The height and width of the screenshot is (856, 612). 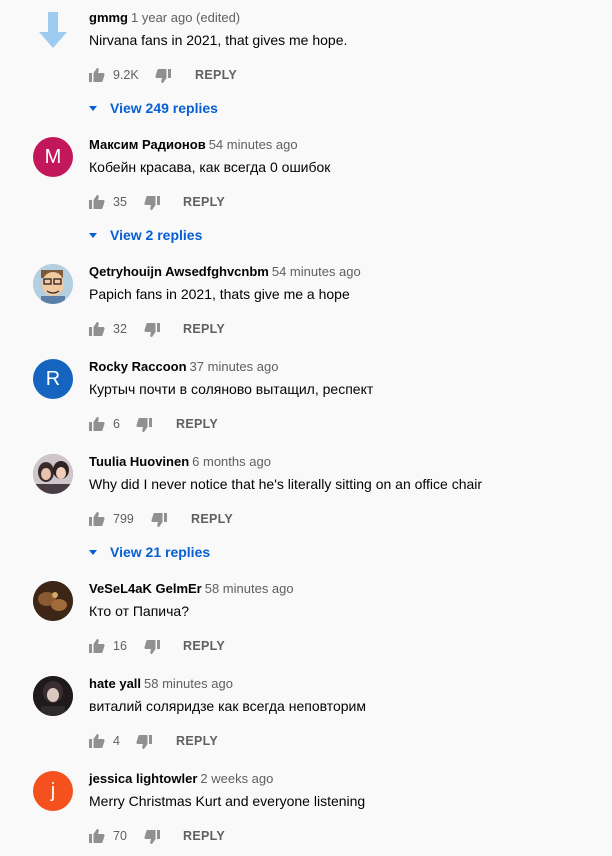 I want to click on view-replies-label: View 21 replies, so click(x=160, y=552).